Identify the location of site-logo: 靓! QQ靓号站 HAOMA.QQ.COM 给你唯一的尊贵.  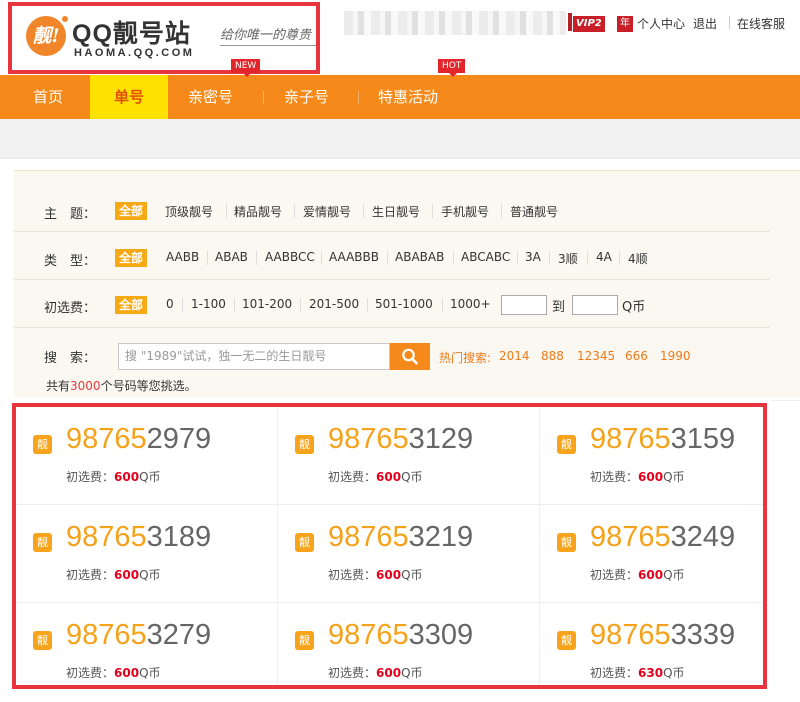
(164, 38).